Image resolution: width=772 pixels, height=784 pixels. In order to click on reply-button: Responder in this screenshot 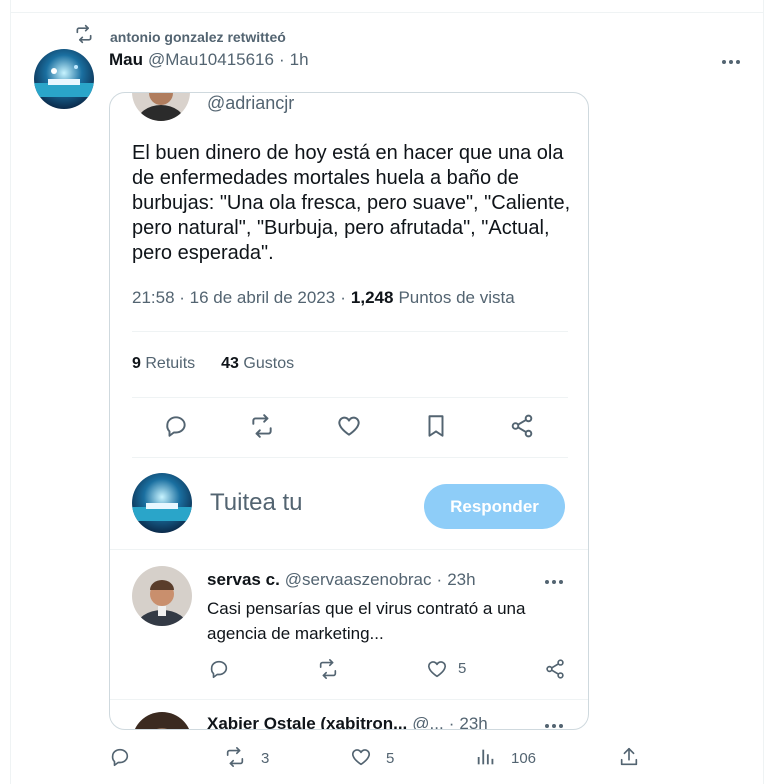, I will do `click(494, 506)`.